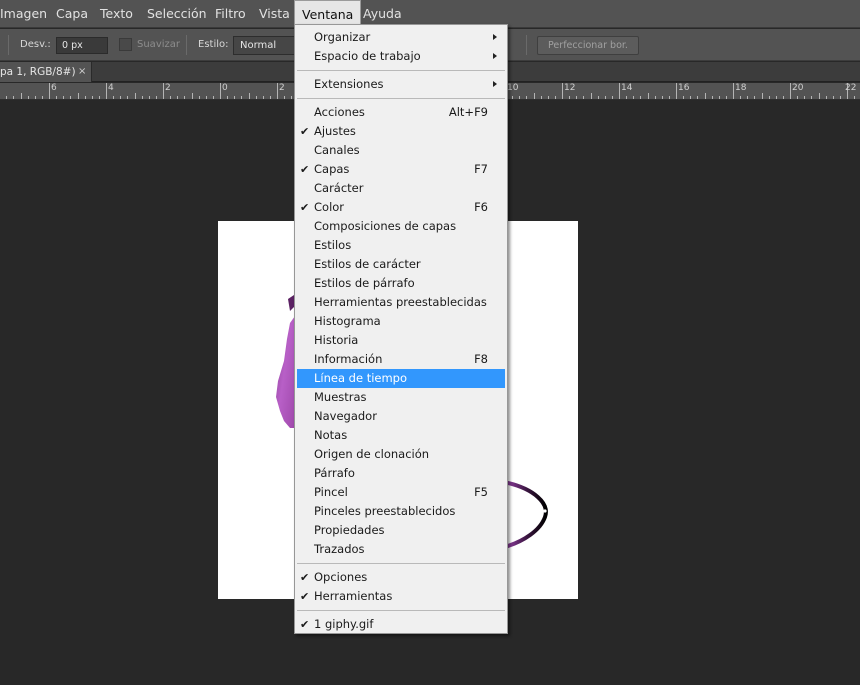 This screenshot has height=685, width=860. I want to click on menu-item-historia: Historia, so click(401, 340).